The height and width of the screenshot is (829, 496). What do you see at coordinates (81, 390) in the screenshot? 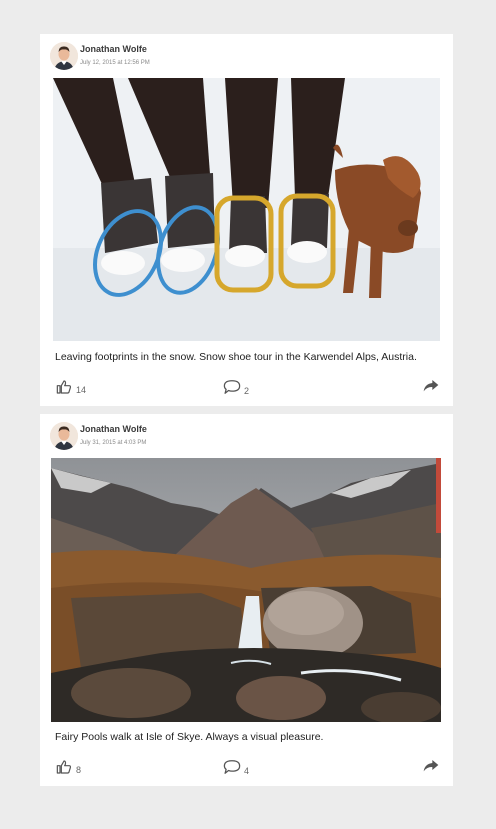
I see `like-count: 14` at bounding box center [81, 390].